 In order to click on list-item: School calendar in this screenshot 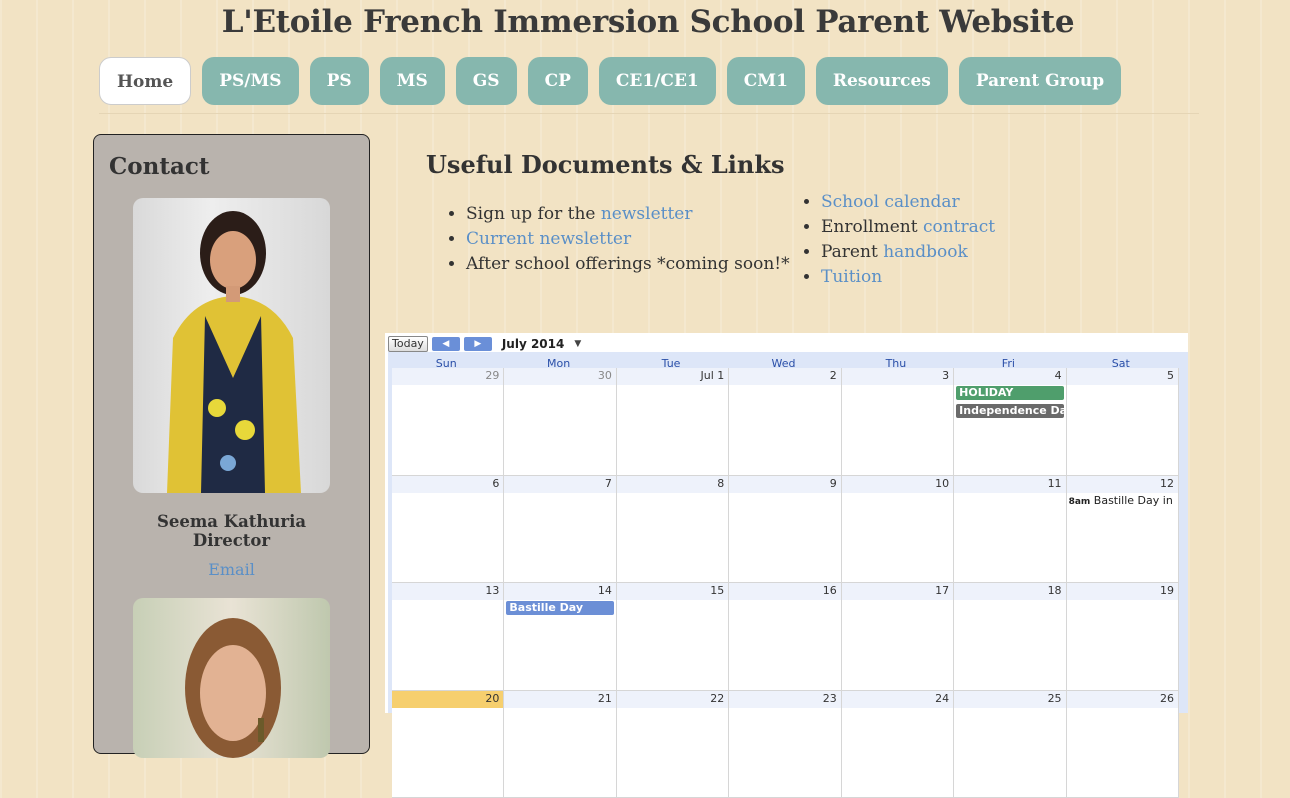, I will do `click(908, 202)`.